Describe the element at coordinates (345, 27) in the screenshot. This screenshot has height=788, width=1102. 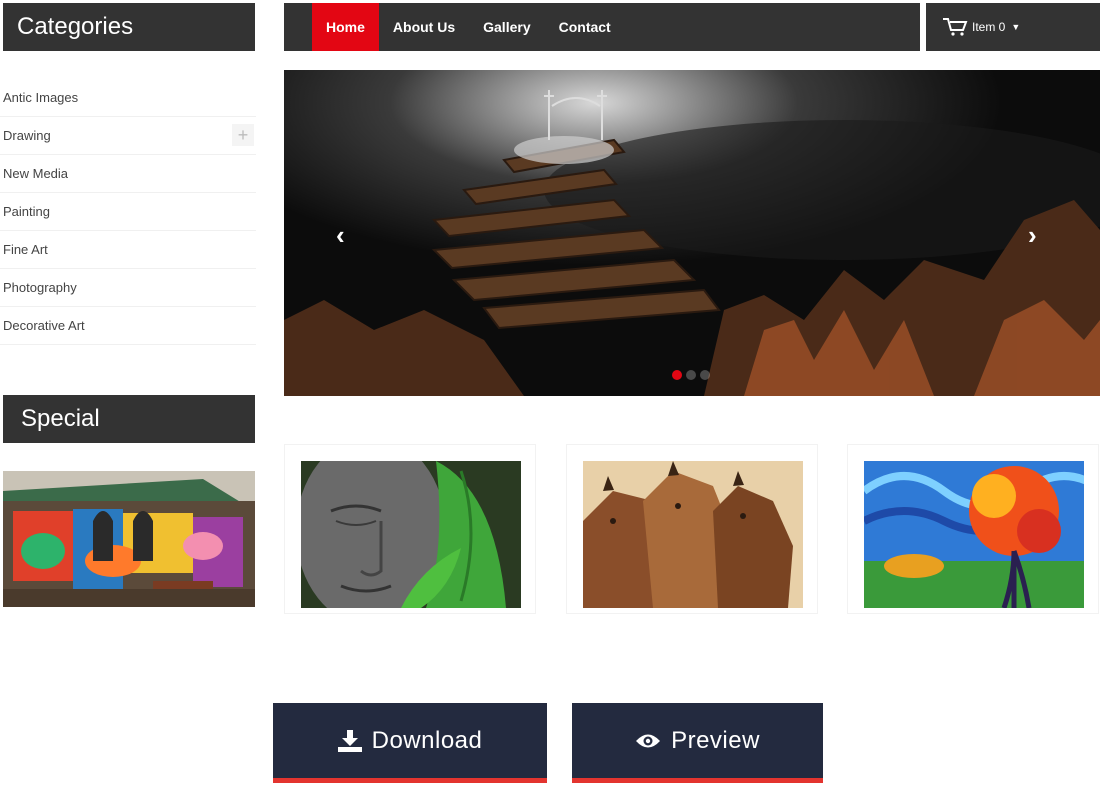
I see `nav-home: Home` at that location.